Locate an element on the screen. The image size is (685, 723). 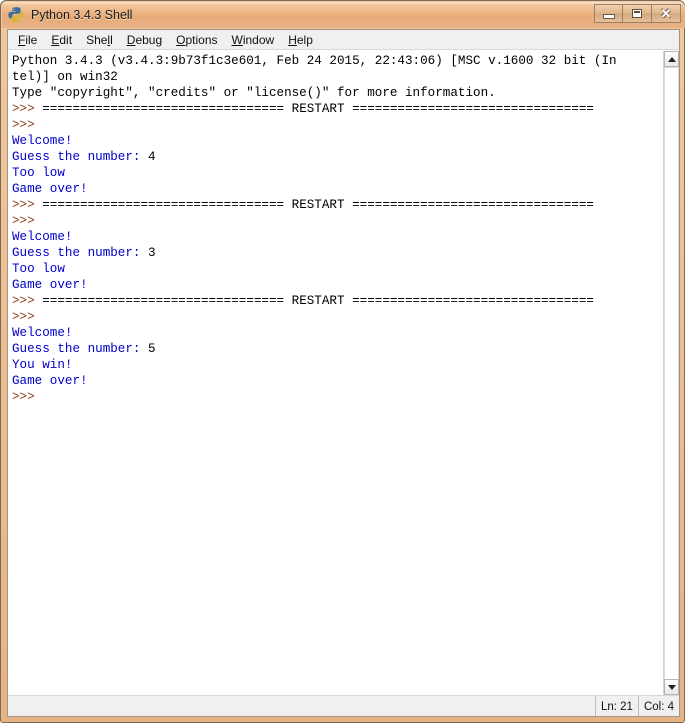
window-controls: ✕ is located at coordinates (637, 13).